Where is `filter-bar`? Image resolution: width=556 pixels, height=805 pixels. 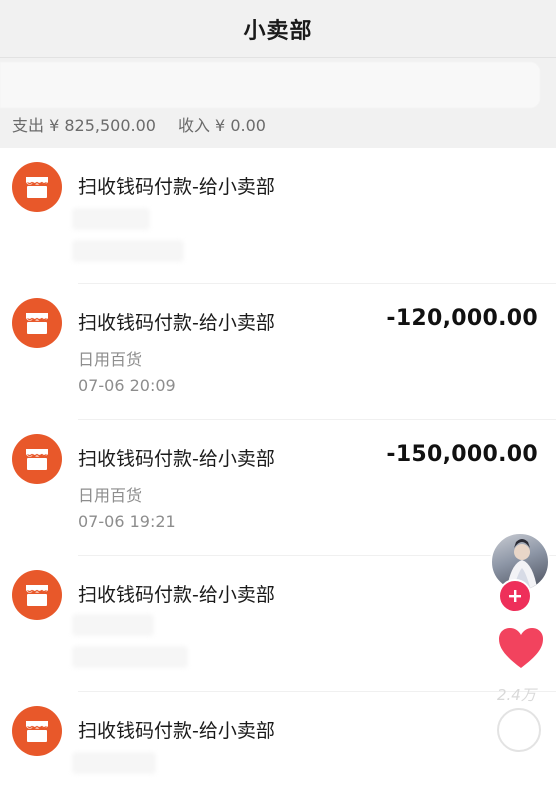 filter-bar is located at coordinates (270, 85).